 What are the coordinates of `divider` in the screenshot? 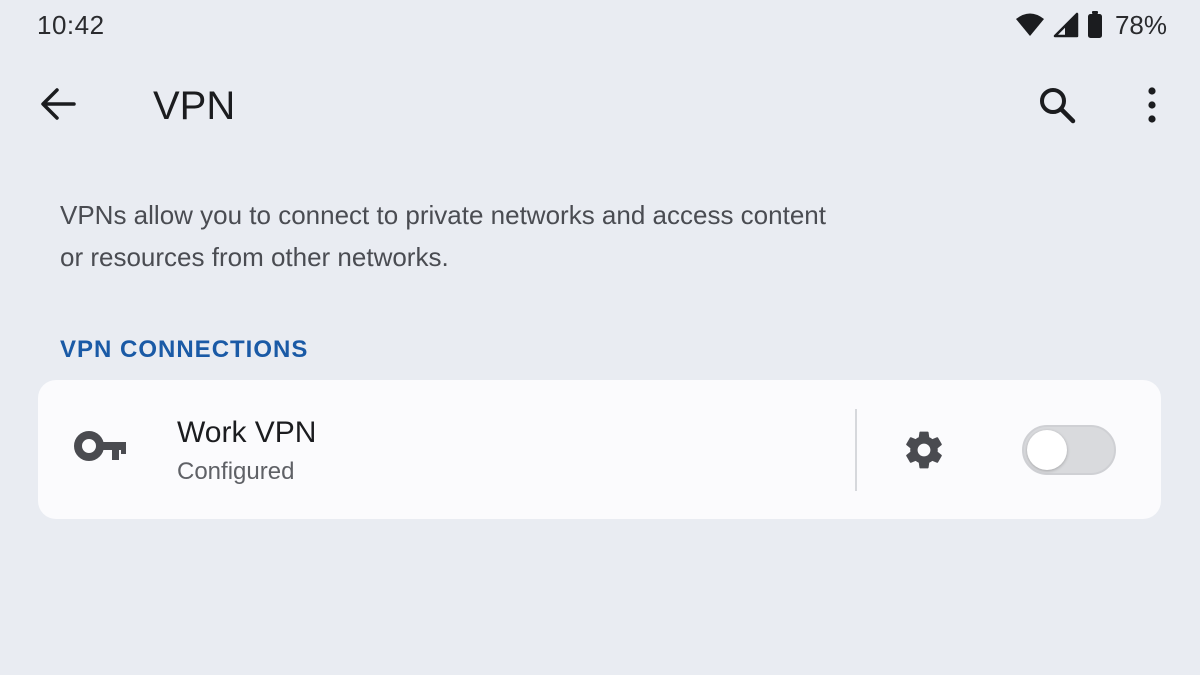 It's located at (856, 450).